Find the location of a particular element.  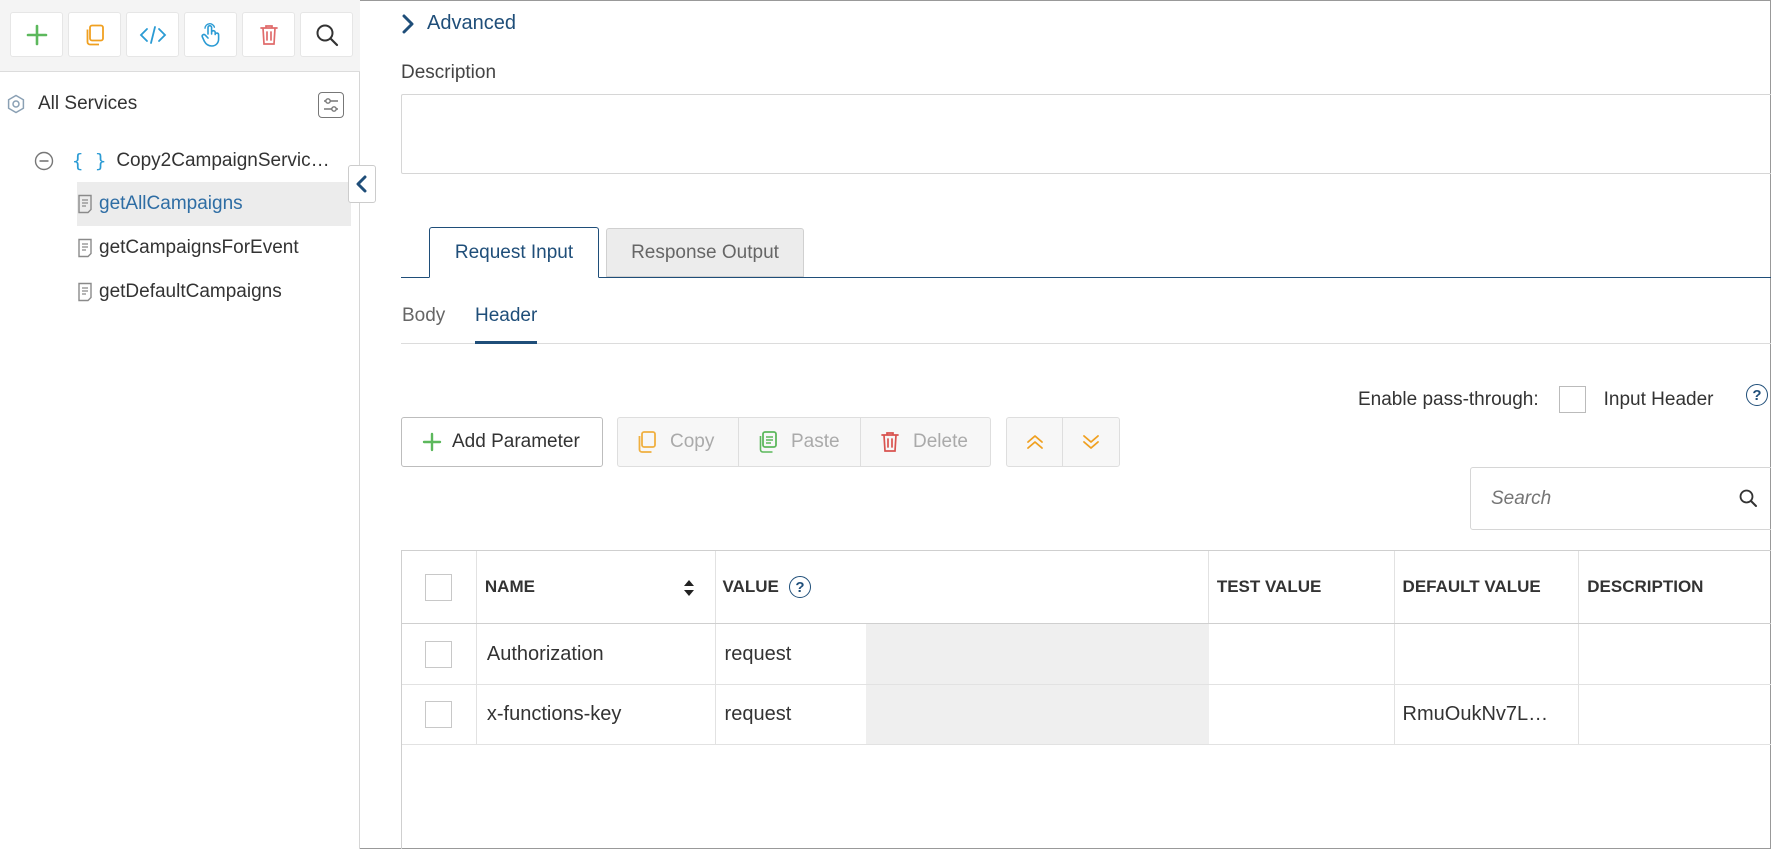

code-icon is located at coordinates (152, 34).